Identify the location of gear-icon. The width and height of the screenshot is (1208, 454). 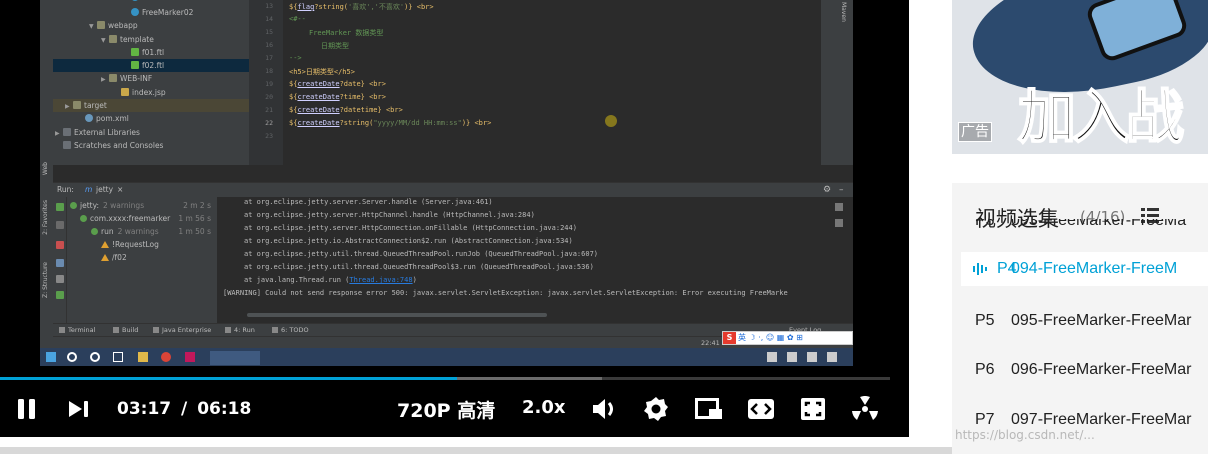
(656, 409).